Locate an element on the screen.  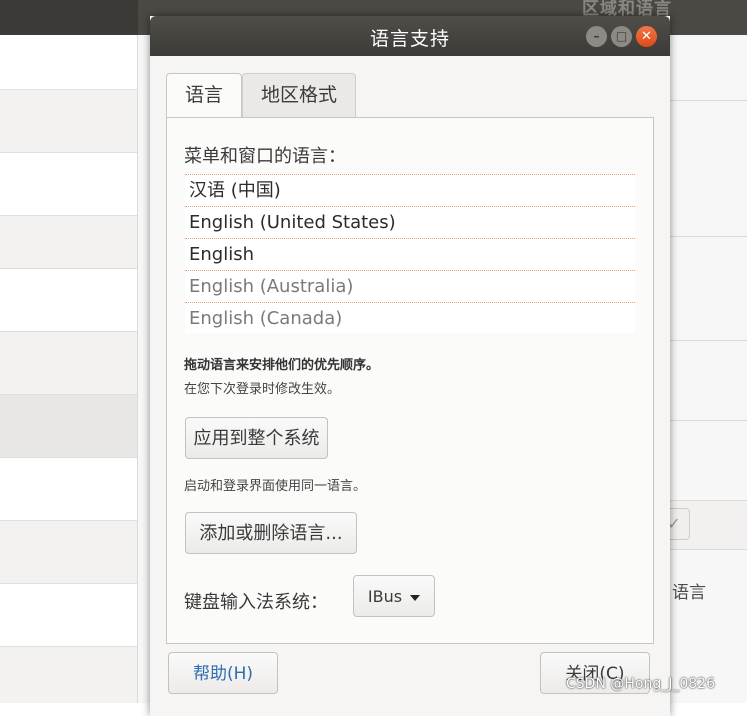
tab-regional-formats: 地区格式 is located at coordinates (299, 95).